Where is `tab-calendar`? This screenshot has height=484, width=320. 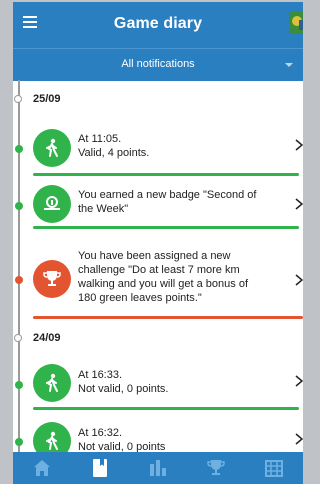
tab-calendar is located at coordinates (274, 468).